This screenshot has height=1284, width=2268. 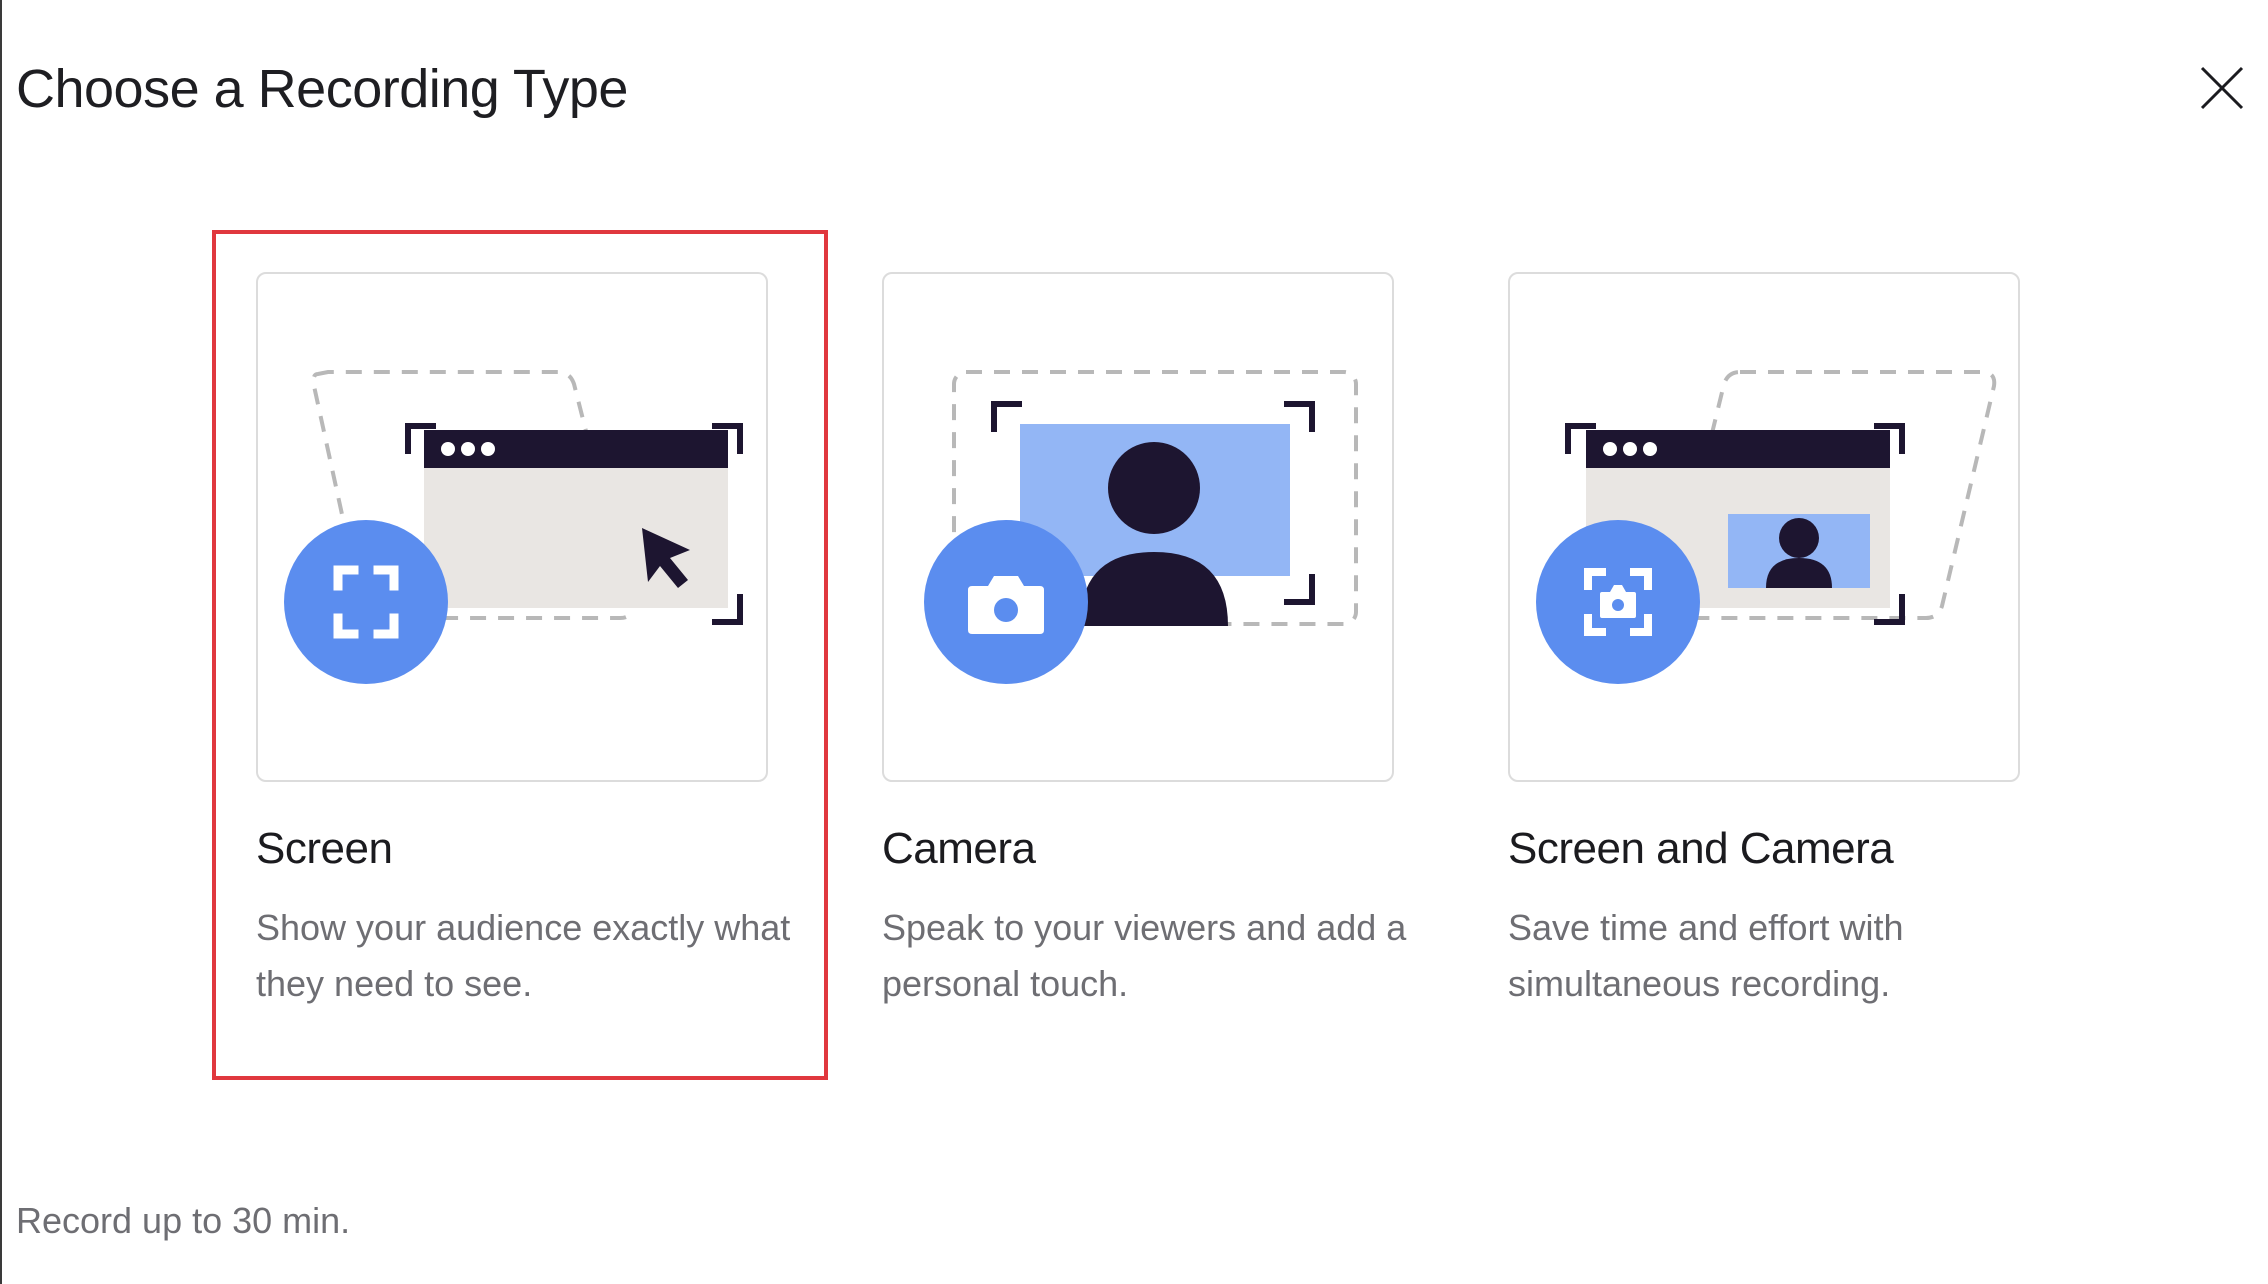 What do you see at coordinates (324, 848) in the screenshot?
I see `option-title: Screen` at bounding box center [324, 848].